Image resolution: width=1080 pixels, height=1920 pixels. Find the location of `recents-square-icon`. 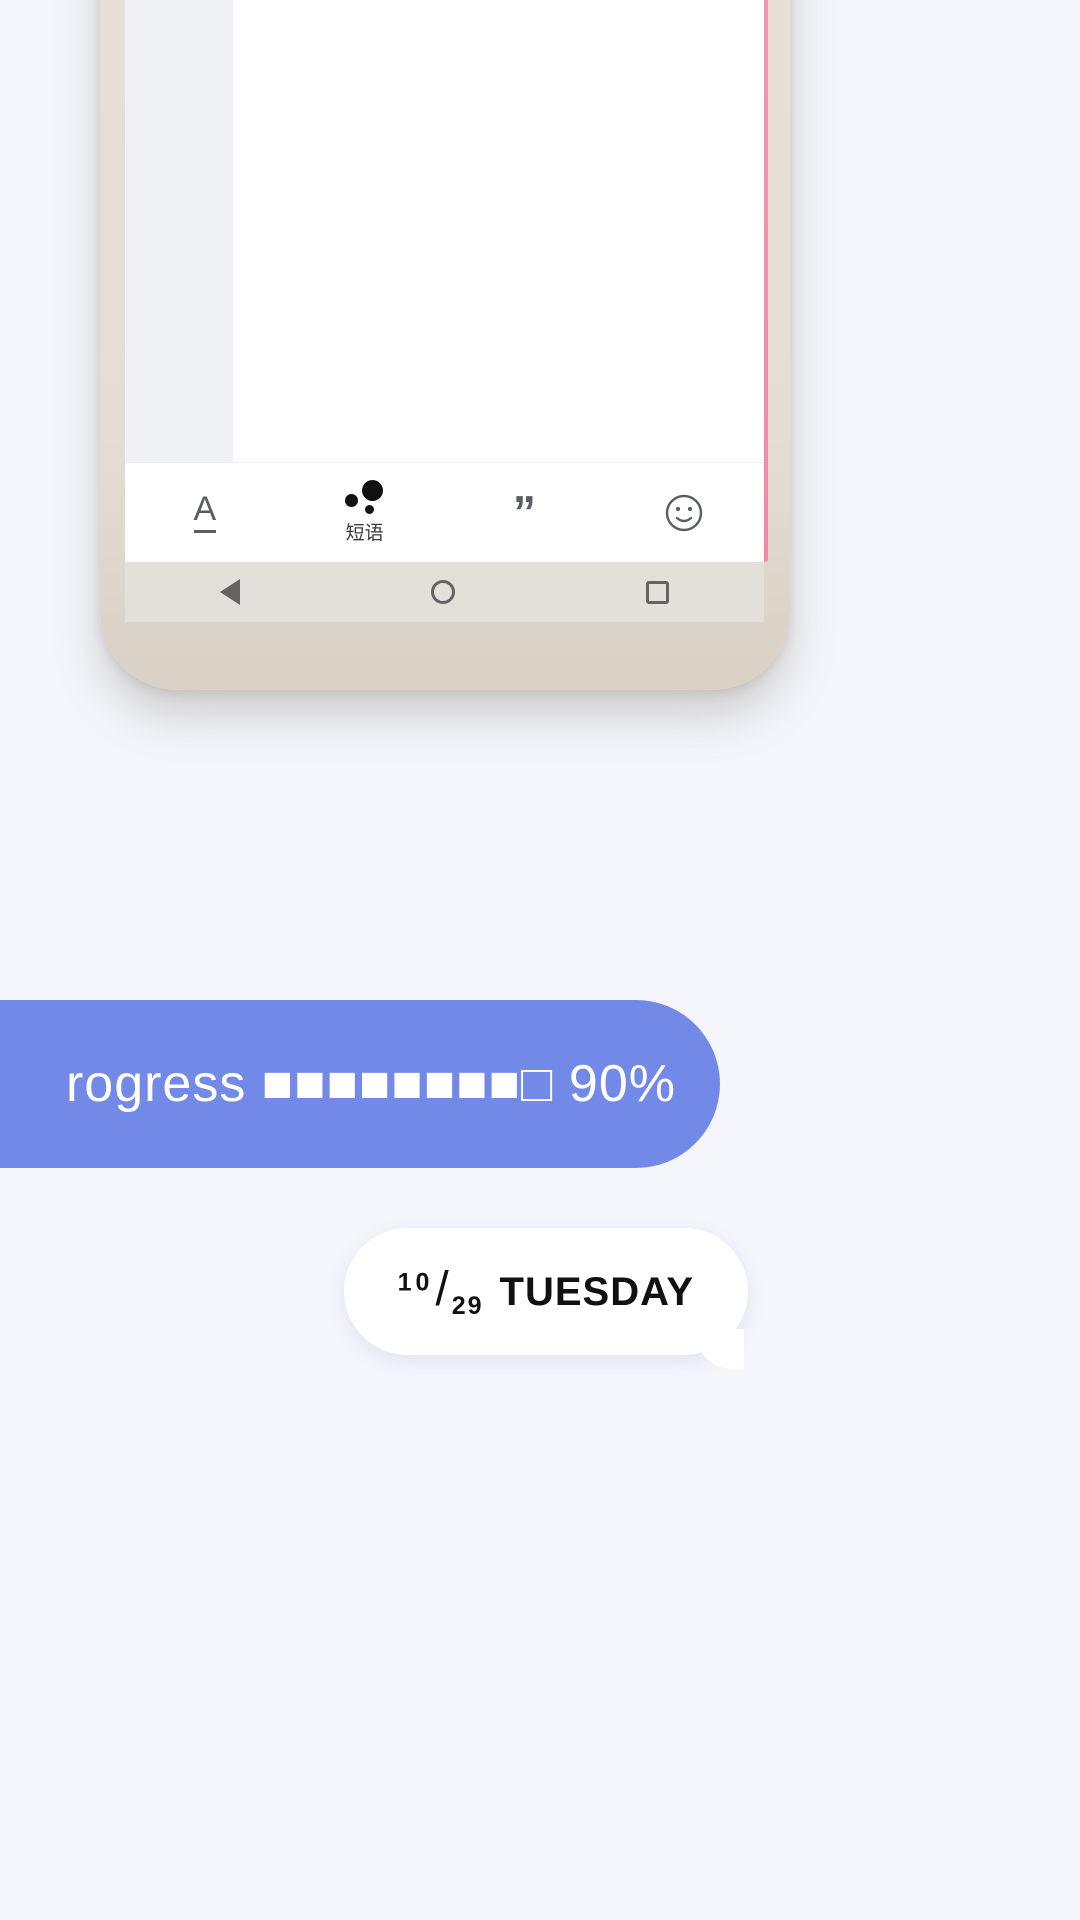

recents-square-icon is located at coordinates (657, 592).